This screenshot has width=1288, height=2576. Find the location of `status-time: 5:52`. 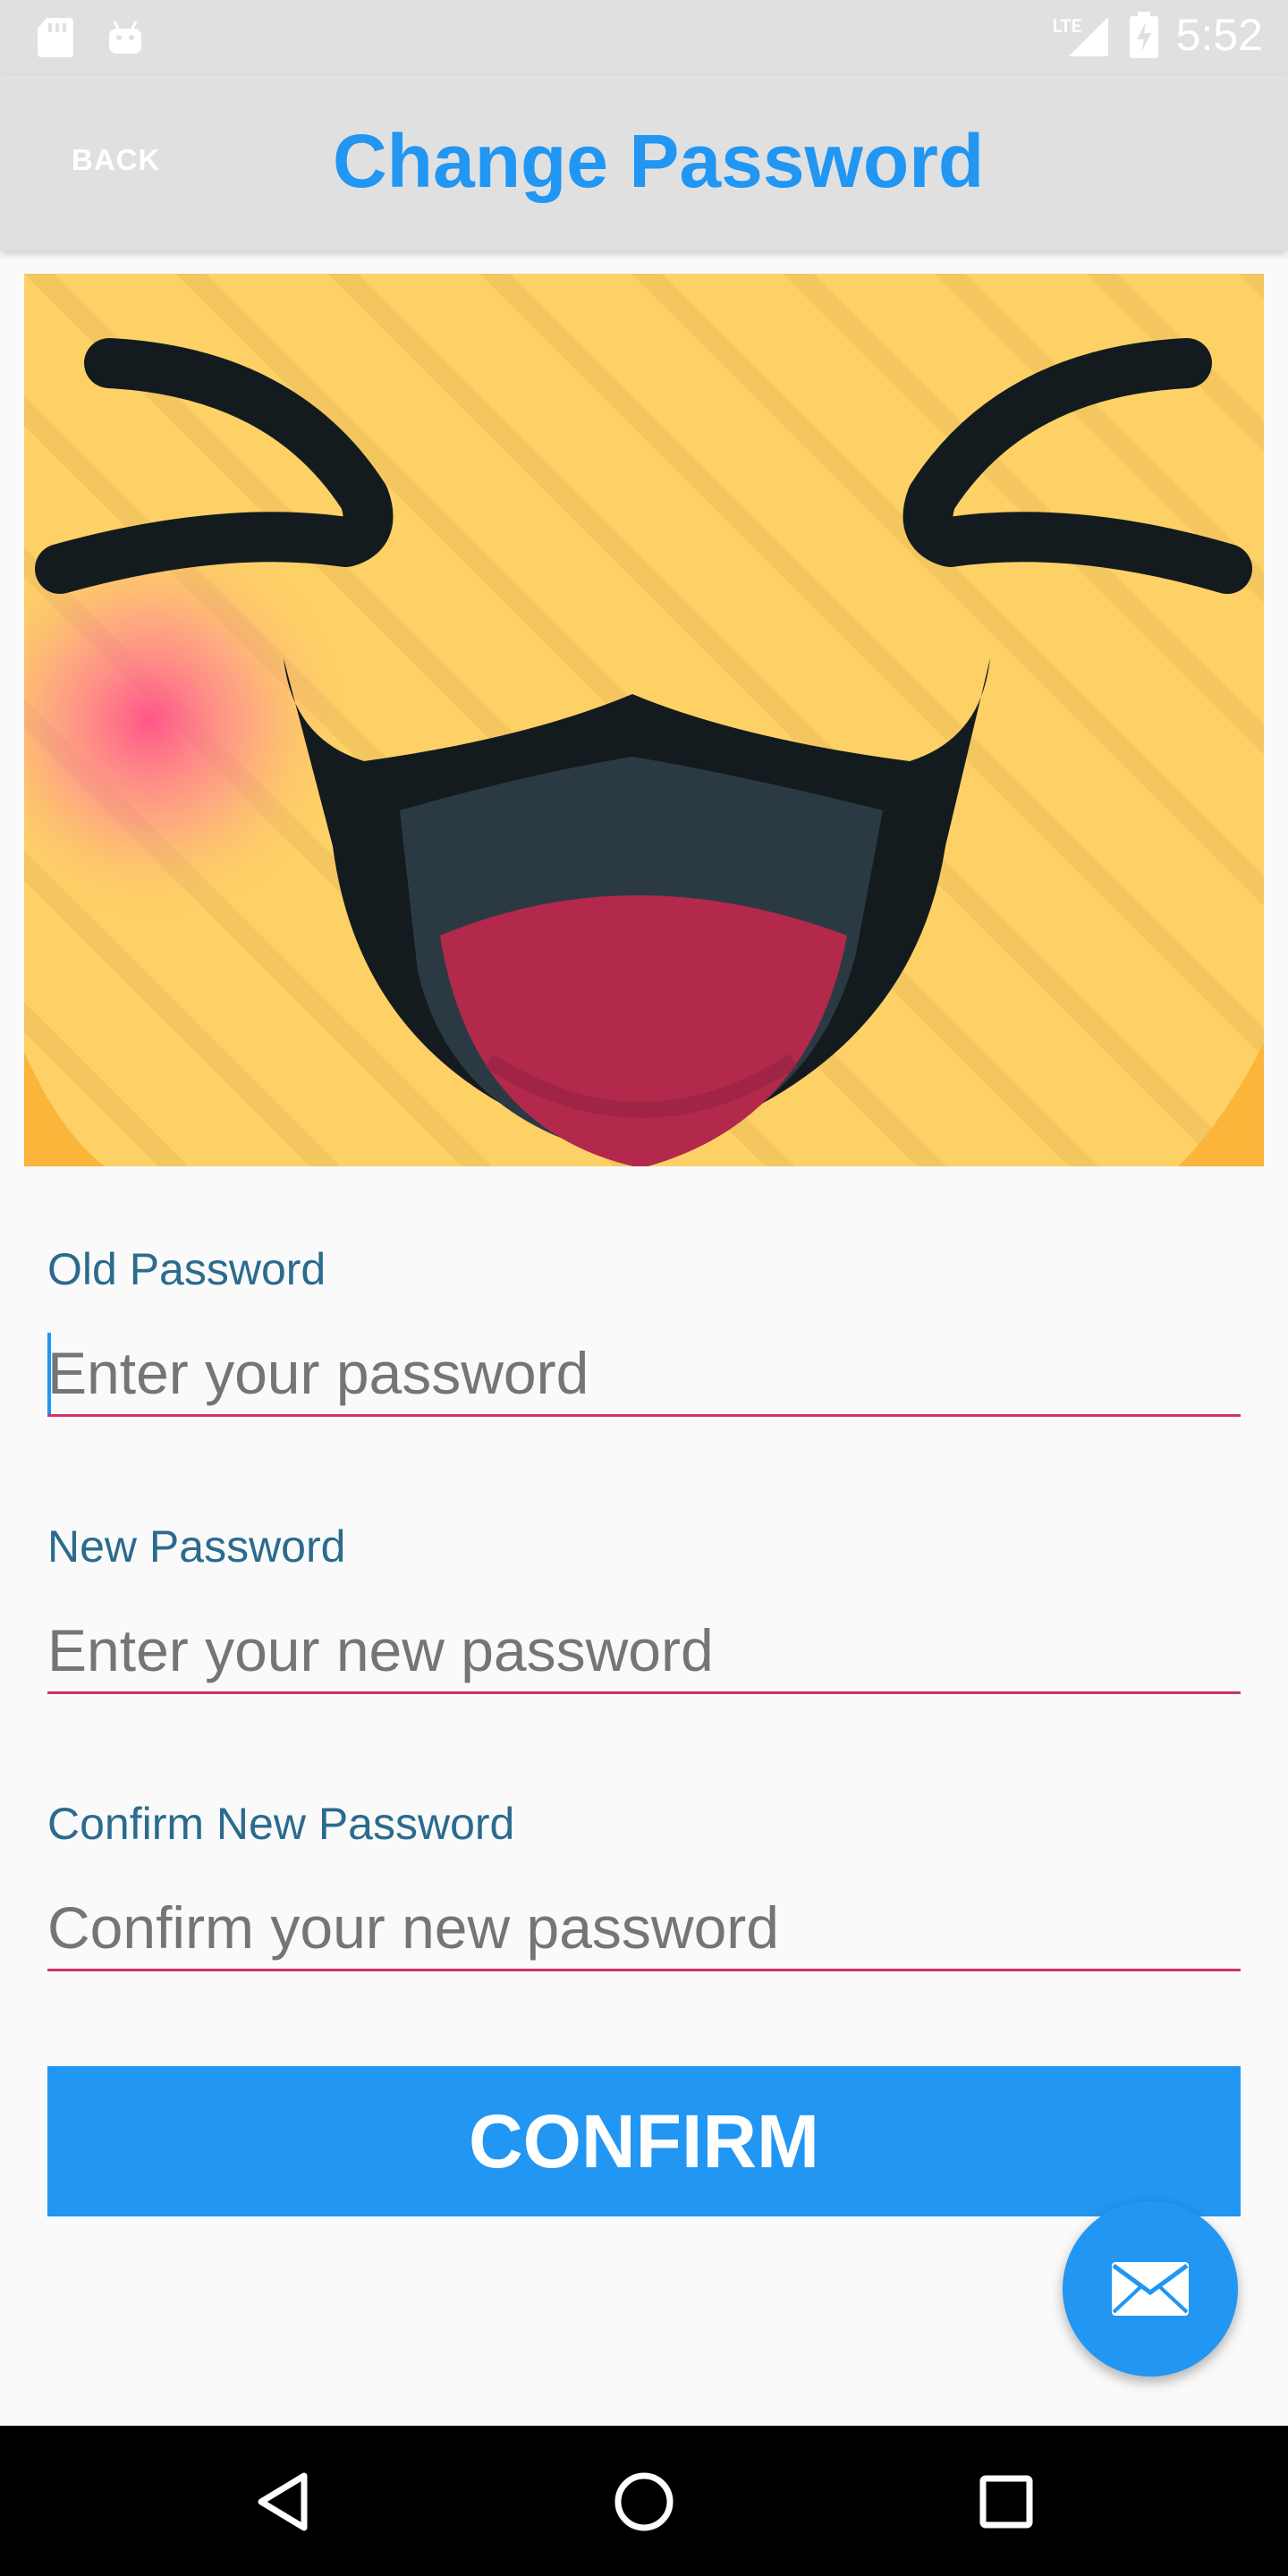

status-time: 5:52 is located at coordinates (1219, 35).